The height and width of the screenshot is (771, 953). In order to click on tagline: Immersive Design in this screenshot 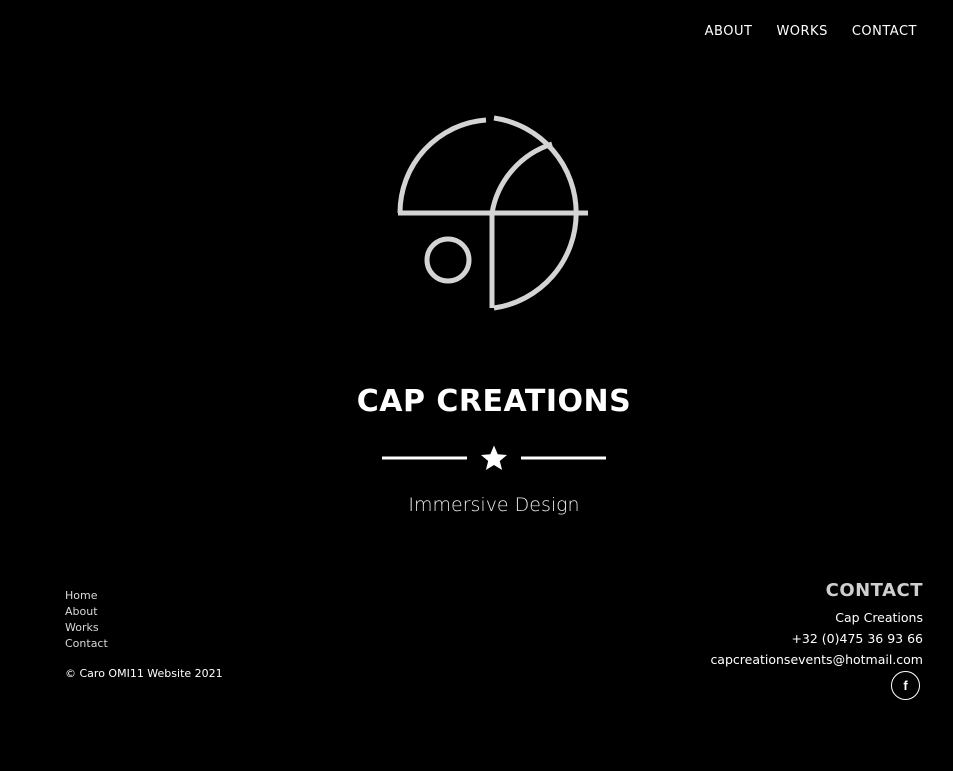, I will do `click(494, 505)`.